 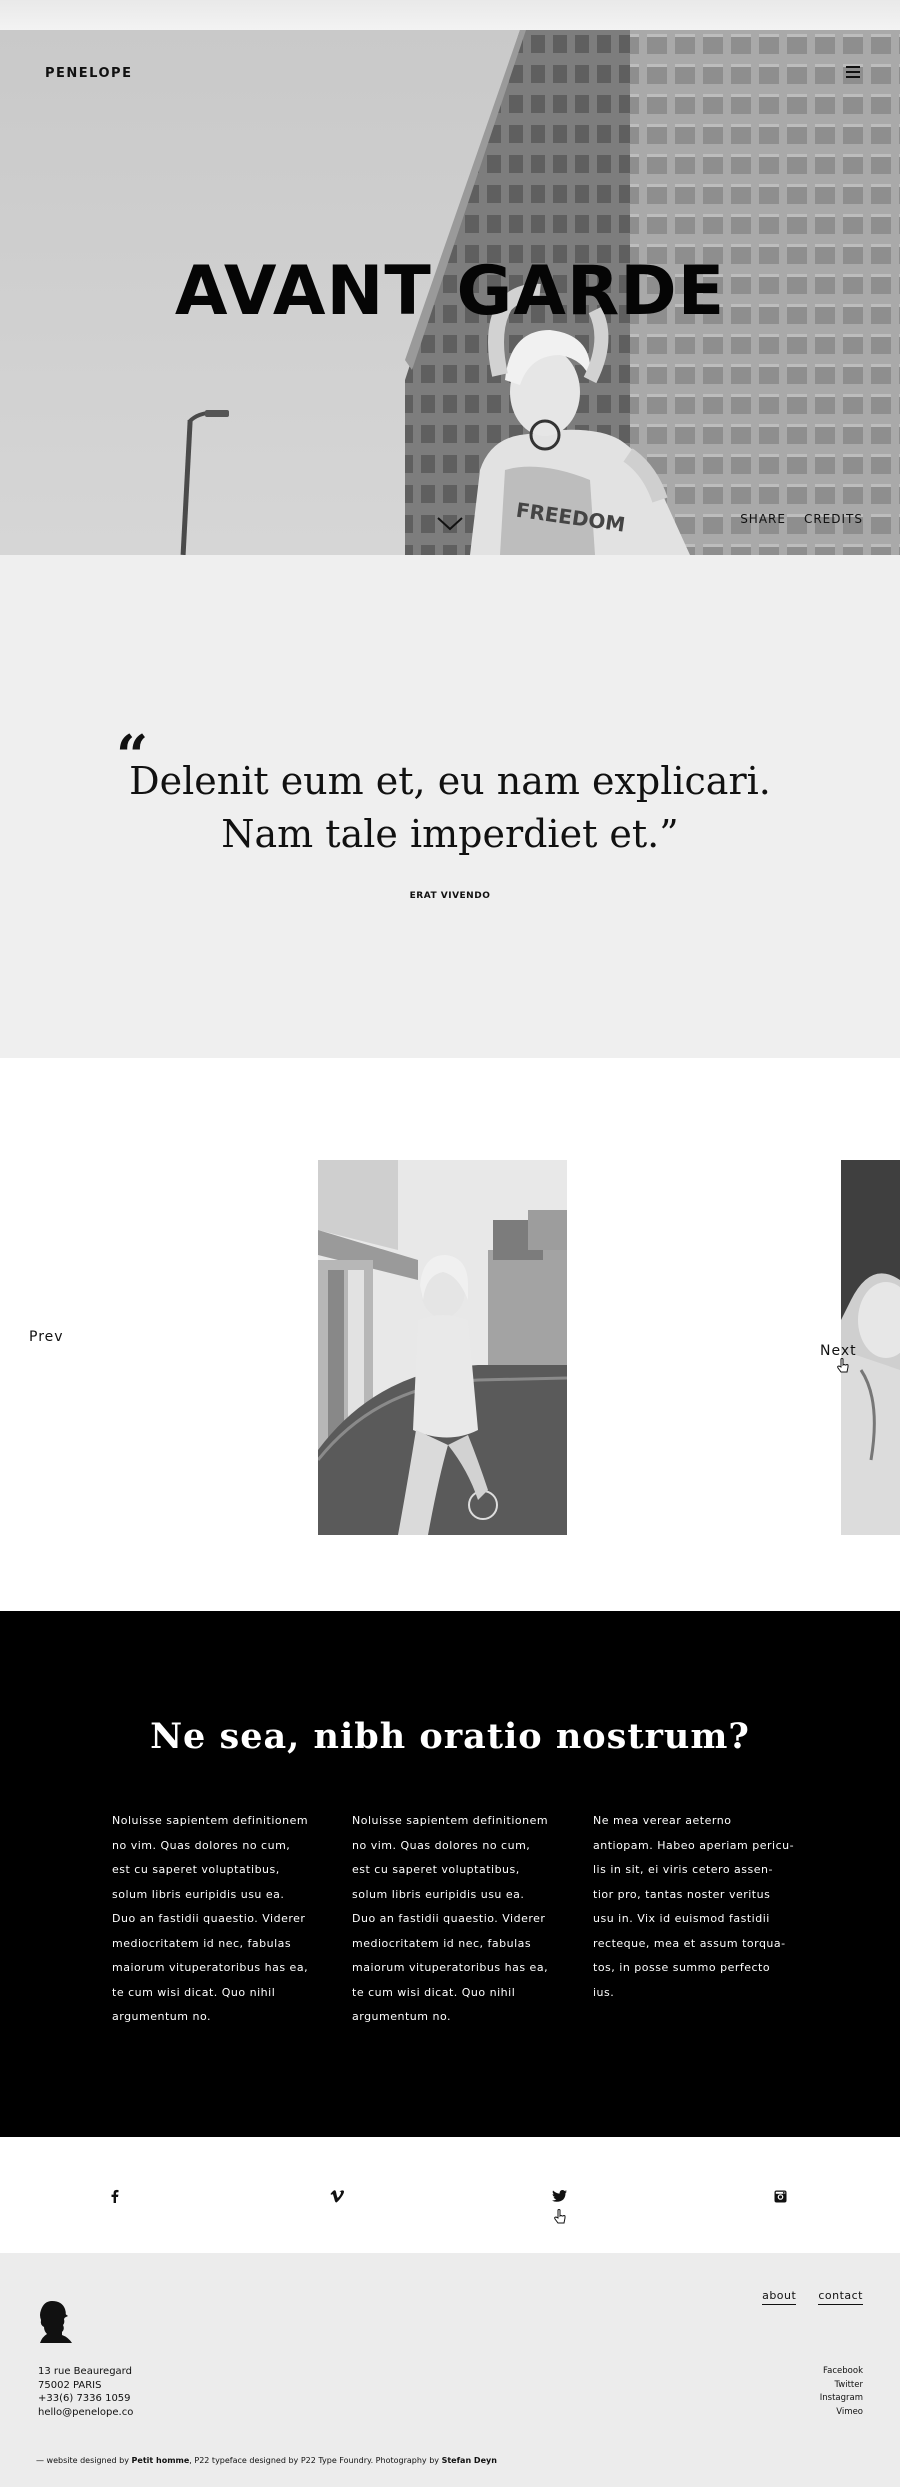 What do you see at coordinates (604, 1992) in the screenshot?
I see `feature-line: ius.` at bounding box center [604, 1992].